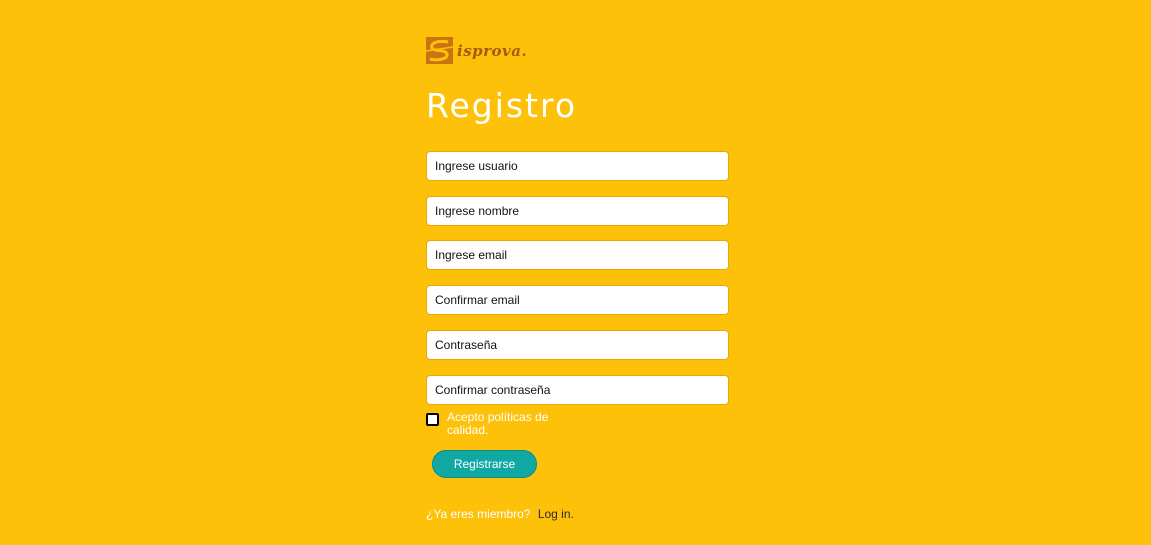  I want to click on logo-text: isprova., so click(492, 50).